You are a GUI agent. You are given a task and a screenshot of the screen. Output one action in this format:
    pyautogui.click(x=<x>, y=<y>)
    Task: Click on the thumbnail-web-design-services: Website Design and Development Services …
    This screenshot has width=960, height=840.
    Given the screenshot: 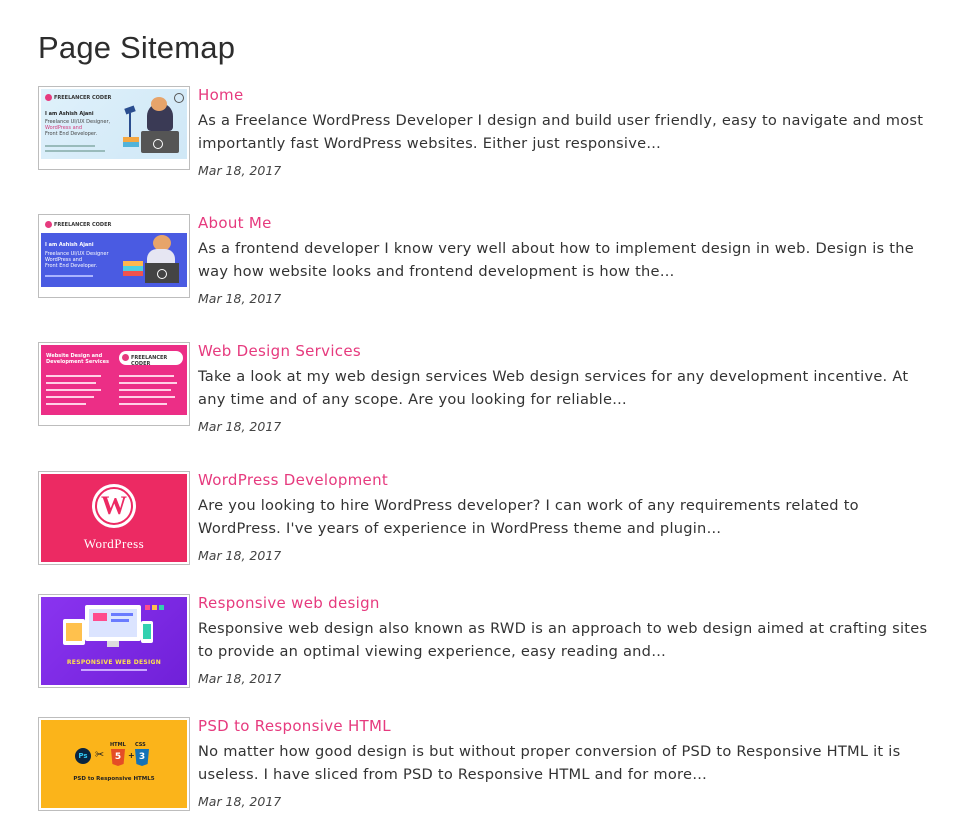 What is the action you would take?
    pyautogui.click(x=114, y=384)
    